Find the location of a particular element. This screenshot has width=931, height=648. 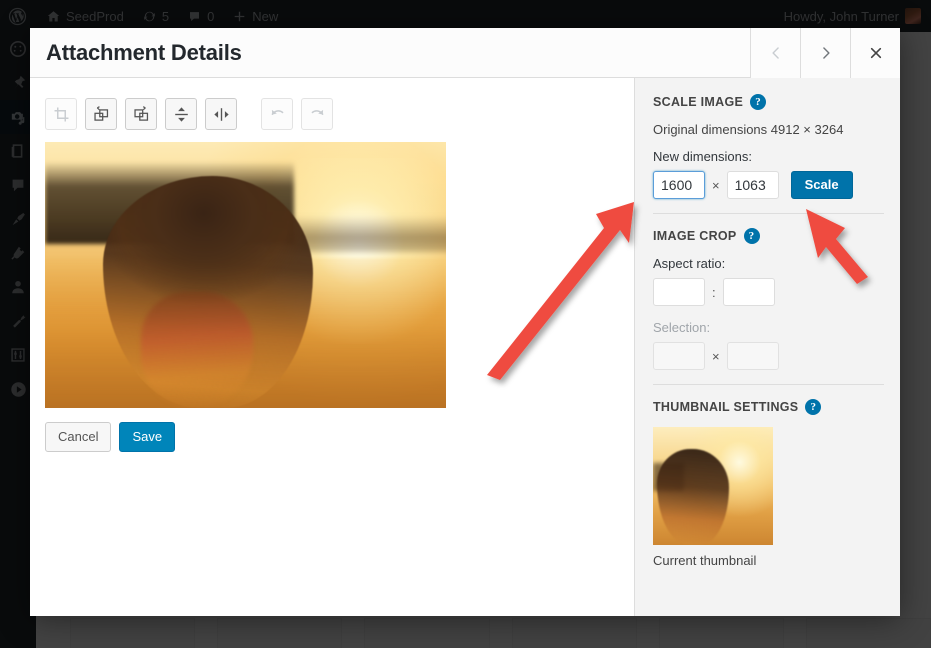

rotate-right-button is located at coordinates (141, 114).